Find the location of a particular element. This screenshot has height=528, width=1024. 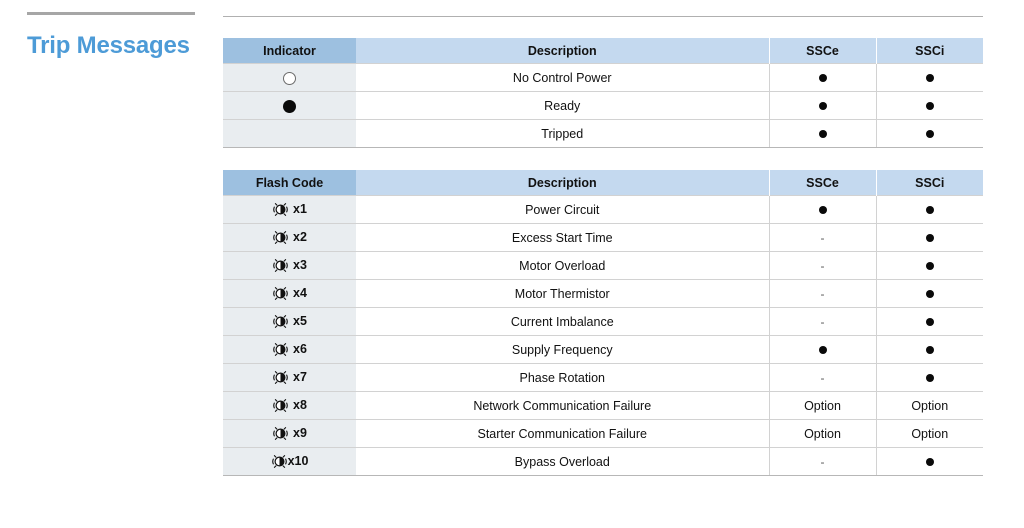

table-row: x3 Motor Overload - is located at coordinates (603, 265).